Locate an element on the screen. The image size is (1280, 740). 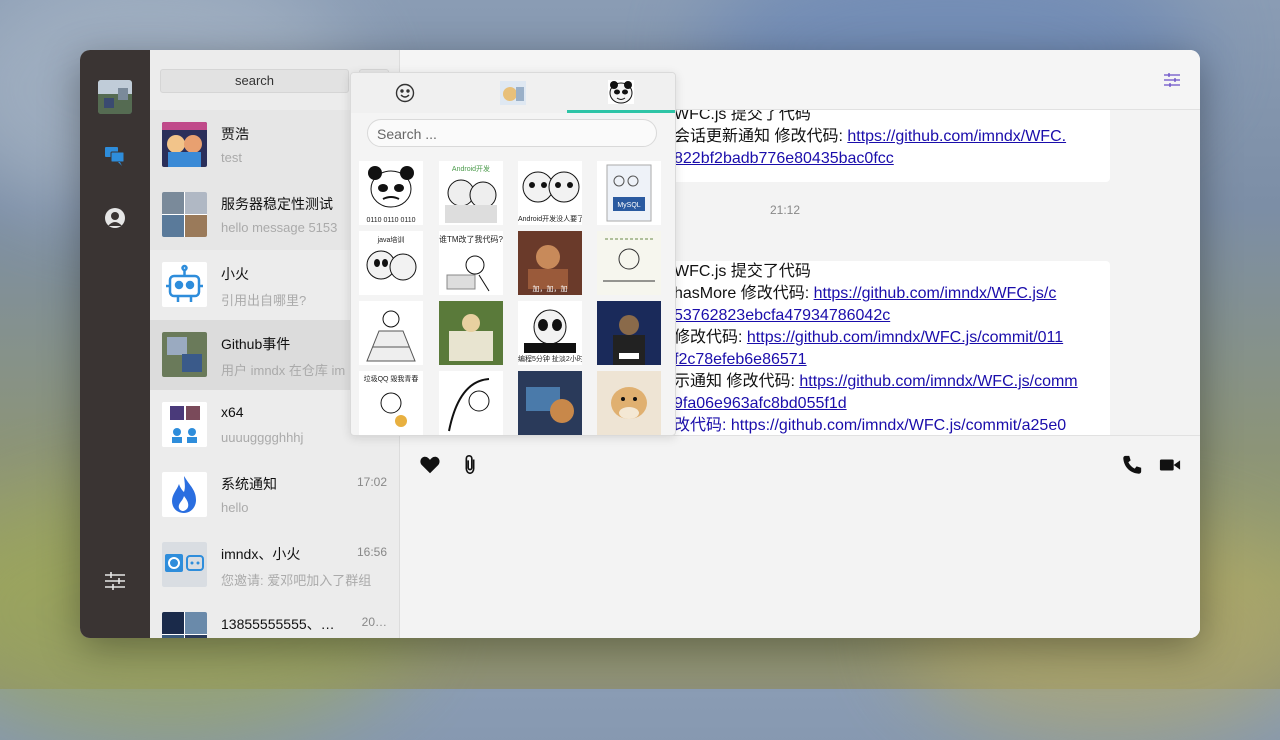
tab-emoji is located at coordinates (405, 93).